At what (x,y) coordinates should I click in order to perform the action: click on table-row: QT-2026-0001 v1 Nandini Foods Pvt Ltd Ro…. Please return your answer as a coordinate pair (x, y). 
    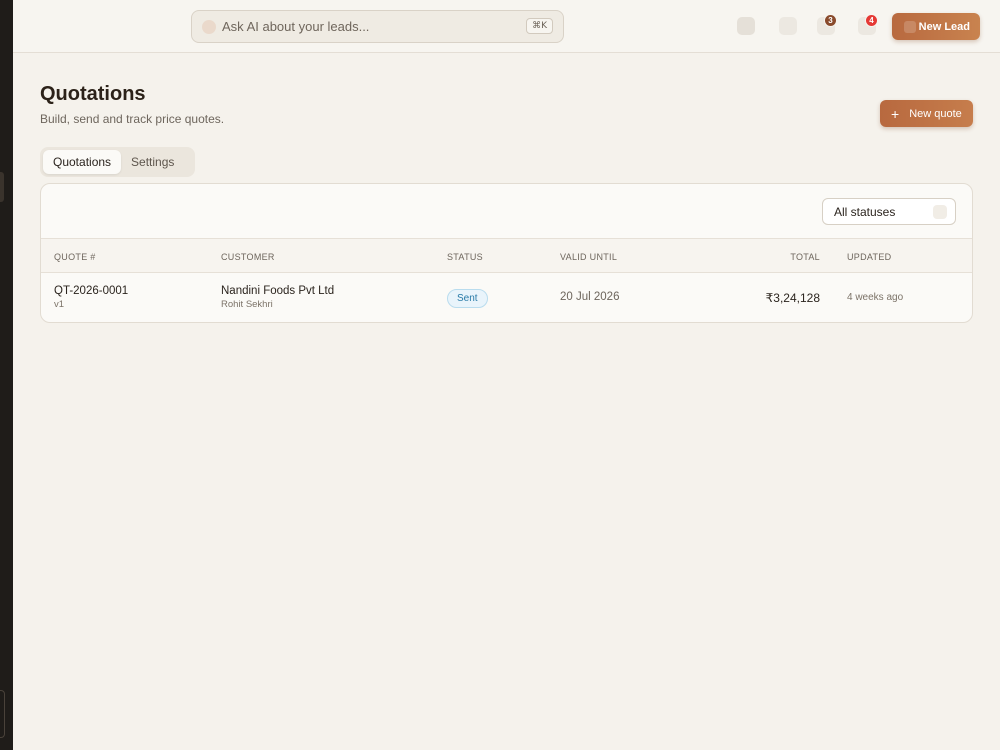
    Looking at the image, I should click on (506, 297).